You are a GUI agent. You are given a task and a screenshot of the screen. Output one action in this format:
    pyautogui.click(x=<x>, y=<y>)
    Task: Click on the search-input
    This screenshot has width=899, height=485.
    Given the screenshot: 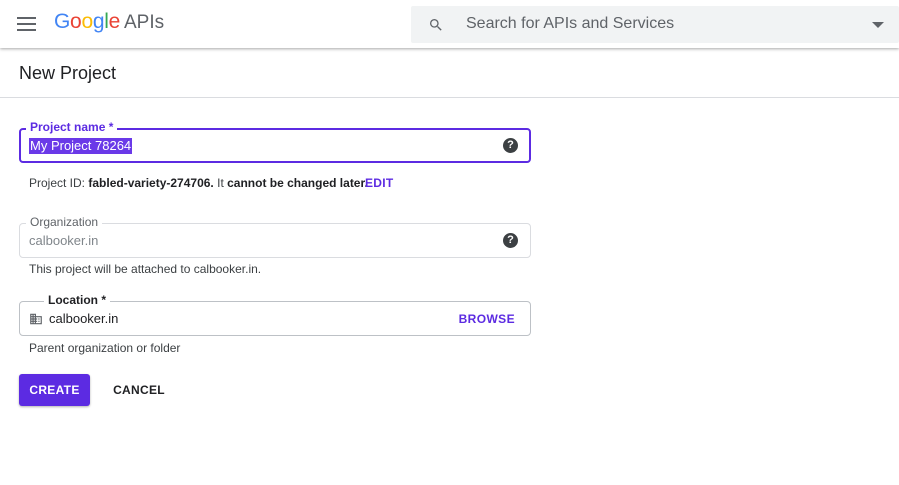 What is the action you would take?
    pyautogui.click(x=666, y=24)
    